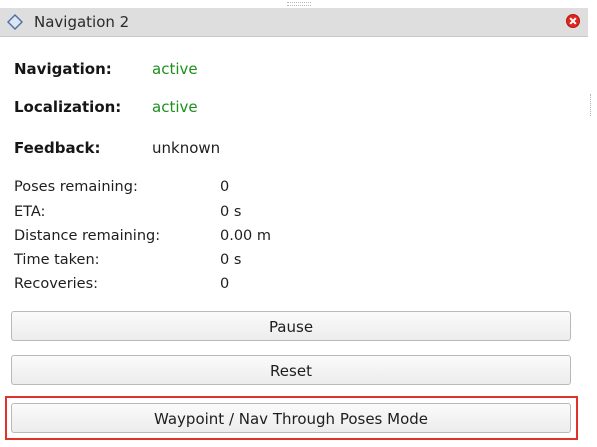 The width and height of the screenshot is (597, 447). I want to click on distance-remaining-value: 0.00 m, so click(246, 236).